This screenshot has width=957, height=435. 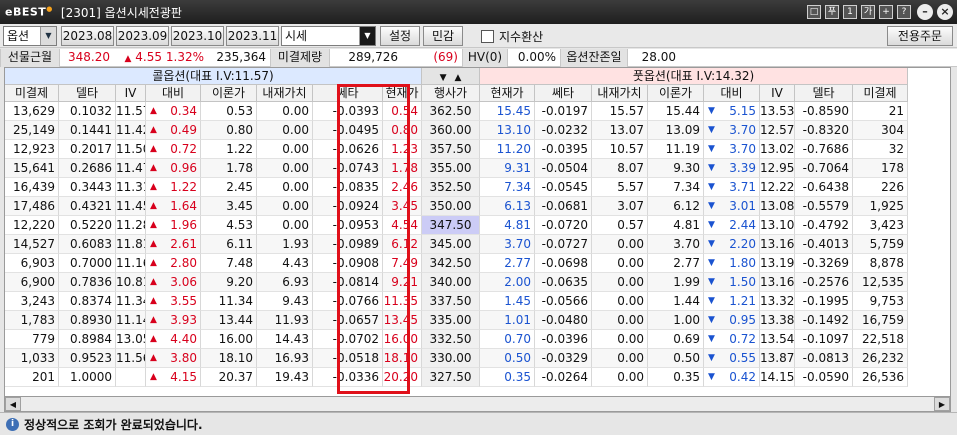 What do you see at coordinates (402, 206) in the screenshot?
I see `call-cell-price: 3.45` at bounding box center [402, 206].